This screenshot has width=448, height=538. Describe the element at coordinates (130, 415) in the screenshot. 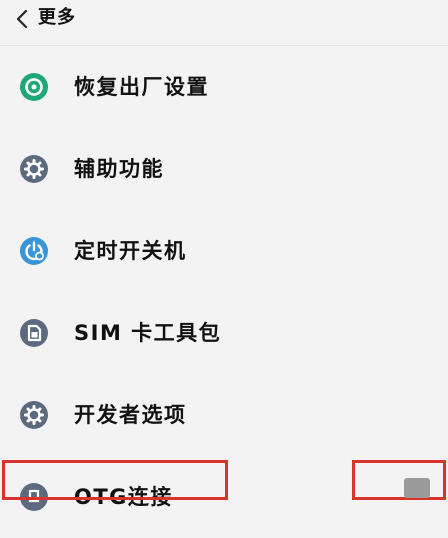

I see `settings-item-label: 开发者选项` at that location.